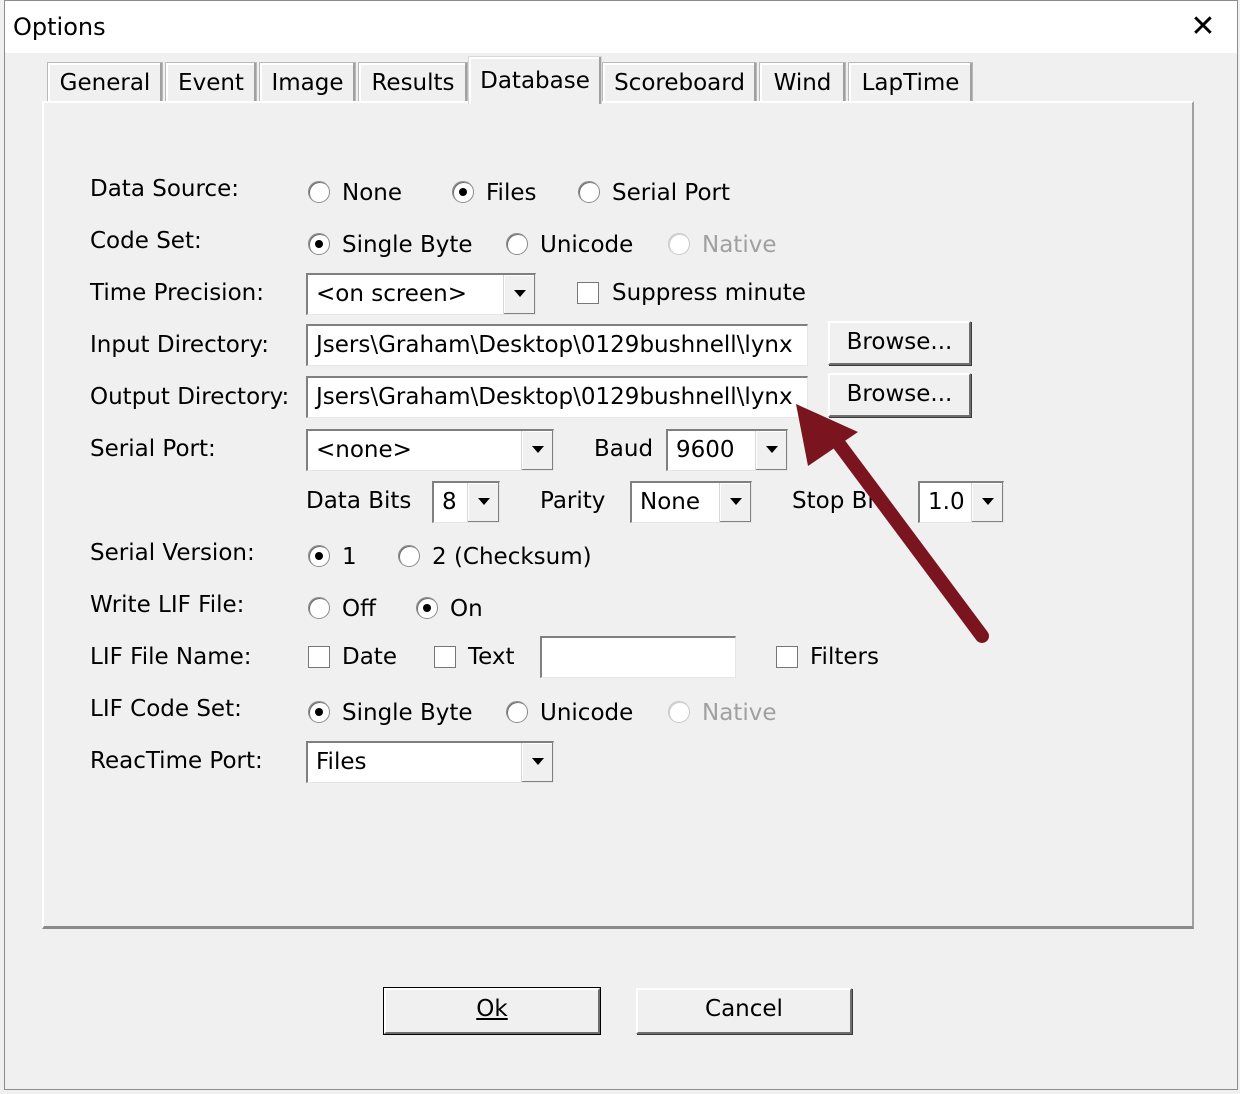 This screenshot has width=1240, height=1094. I want to click on tab-label: Results, so click(413, 83).